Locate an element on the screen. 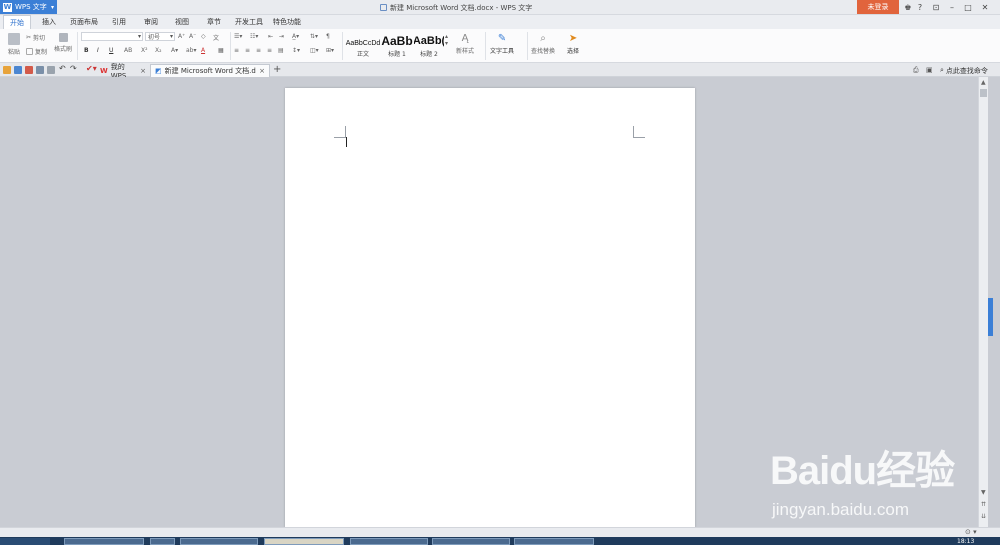 This screenshot has height=545, width=1000. taskbar-item-active is located at coordinates (304, 541).